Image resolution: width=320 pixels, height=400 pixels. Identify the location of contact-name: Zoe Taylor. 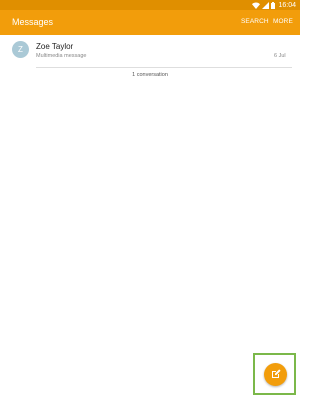
(55, 46).